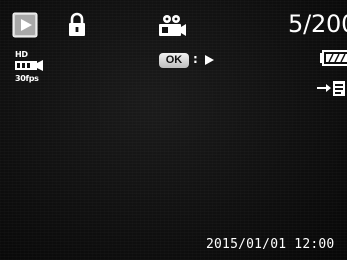 The width and height of the screenshot is (347, 260). I want to click on battery-icon, so click(333, 58).